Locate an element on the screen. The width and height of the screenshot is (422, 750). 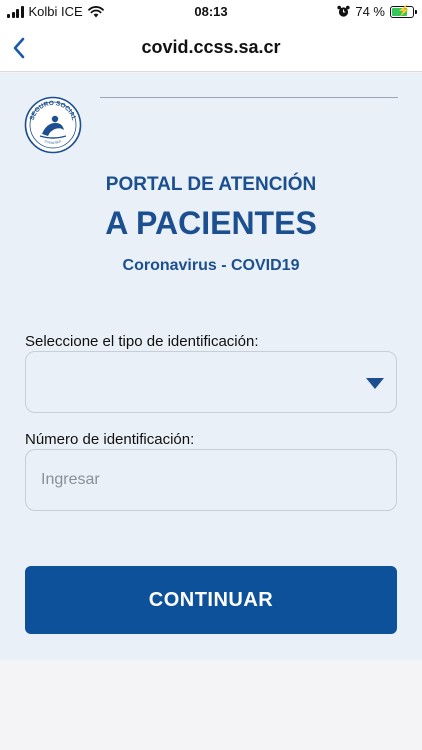
status-right: 74 % ⚡ is located at coordinates (377, 11).